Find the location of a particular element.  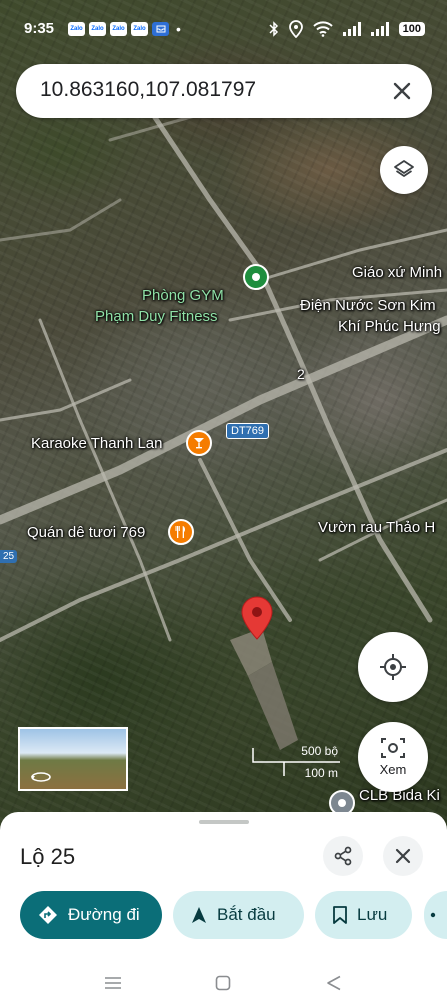

fork-knife-icon is located at coordinates (180, 532).